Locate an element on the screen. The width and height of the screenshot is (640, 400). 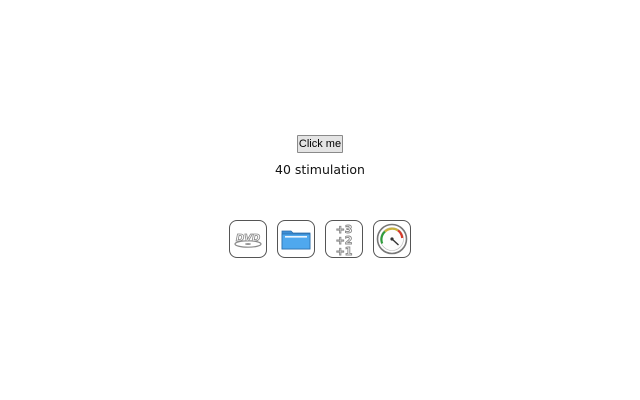
speedometer-tile is located at coordinates (392, 239).